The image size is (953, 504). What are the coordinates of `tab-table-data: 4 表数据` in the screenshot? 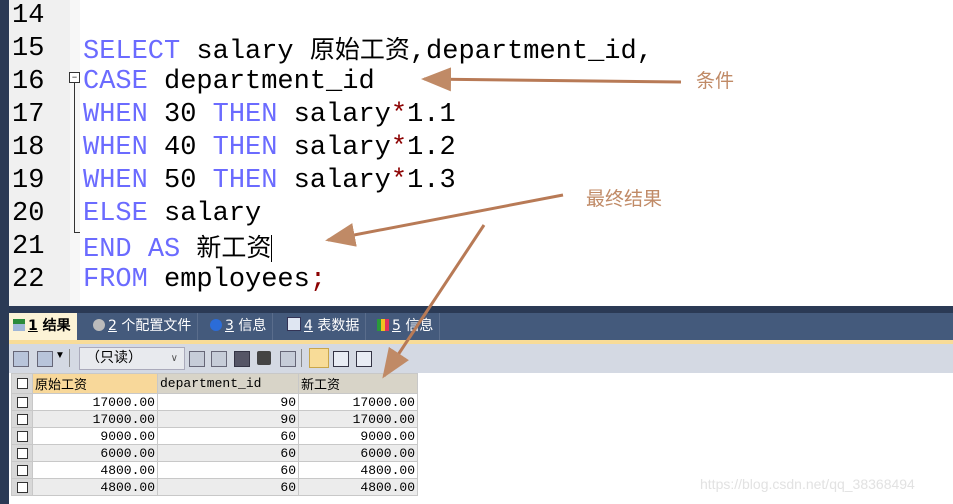 It's located at (325, 326).